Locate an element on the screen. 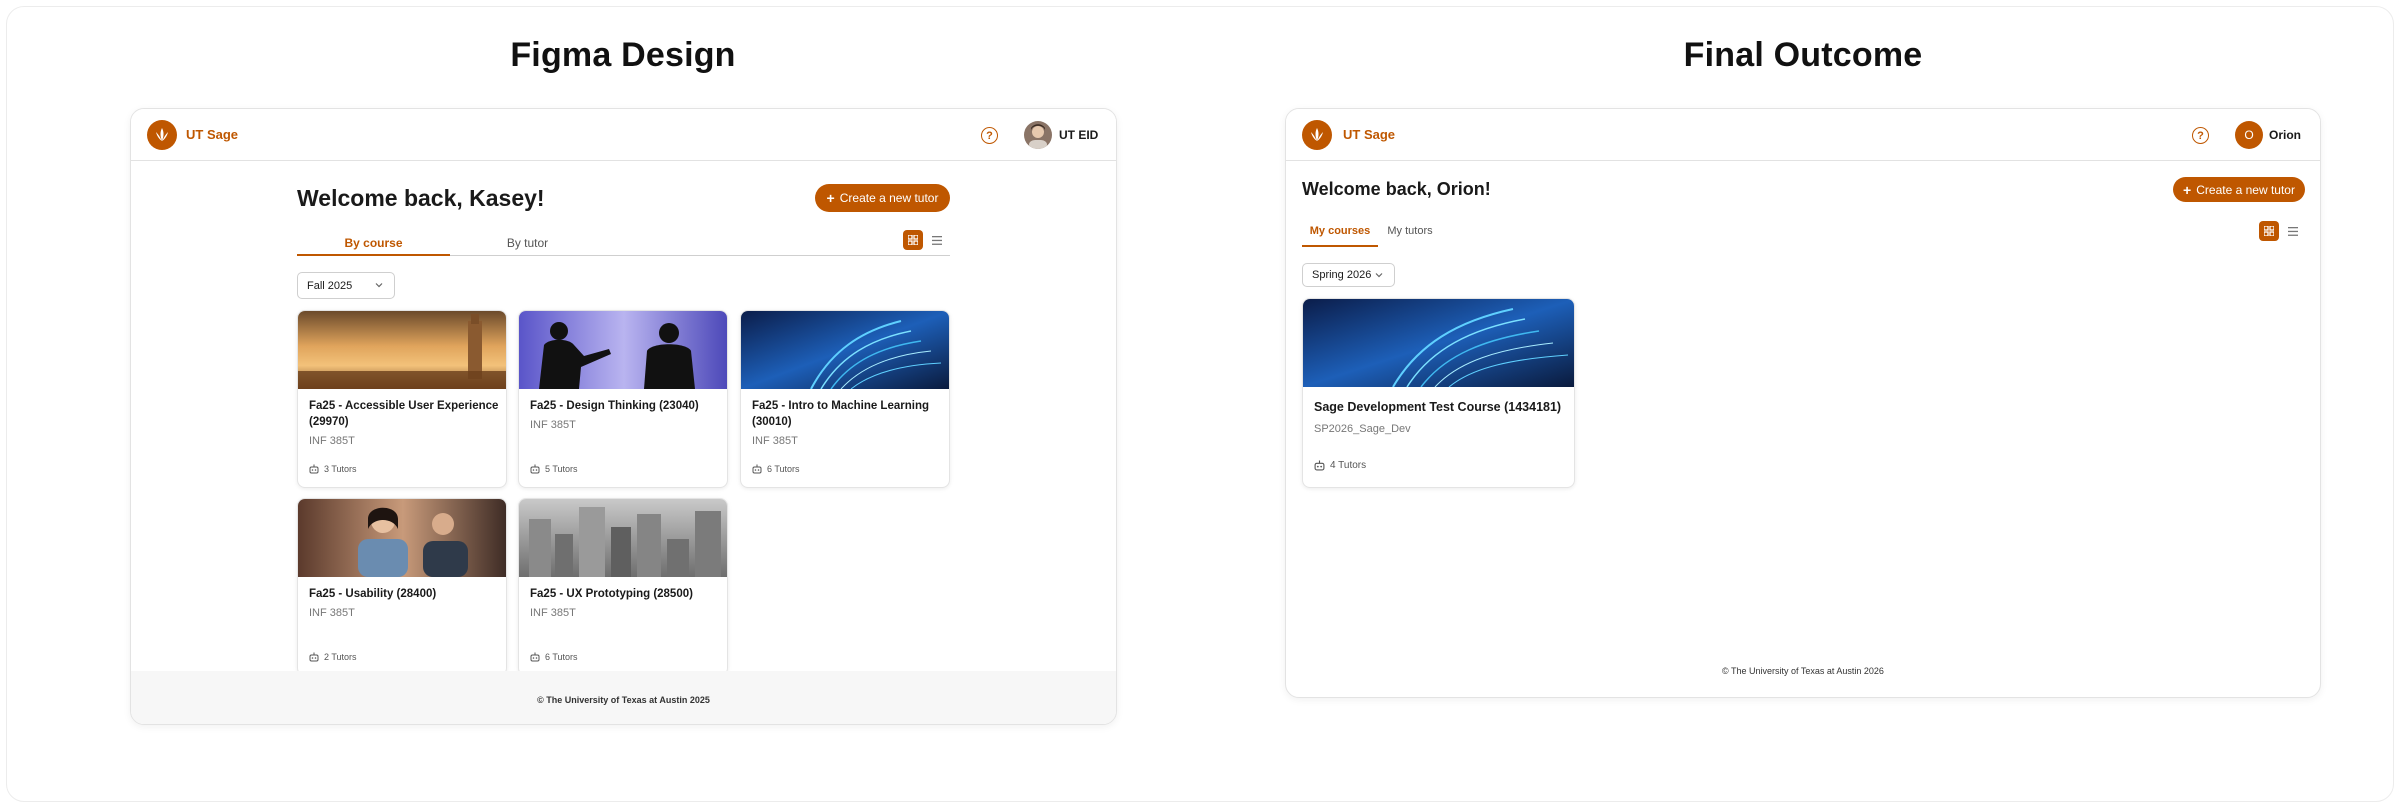 This screenshot has height=808, width=2400. course-title: Sage Development Test Course (1434181) is located at coordinates (1438, 407).